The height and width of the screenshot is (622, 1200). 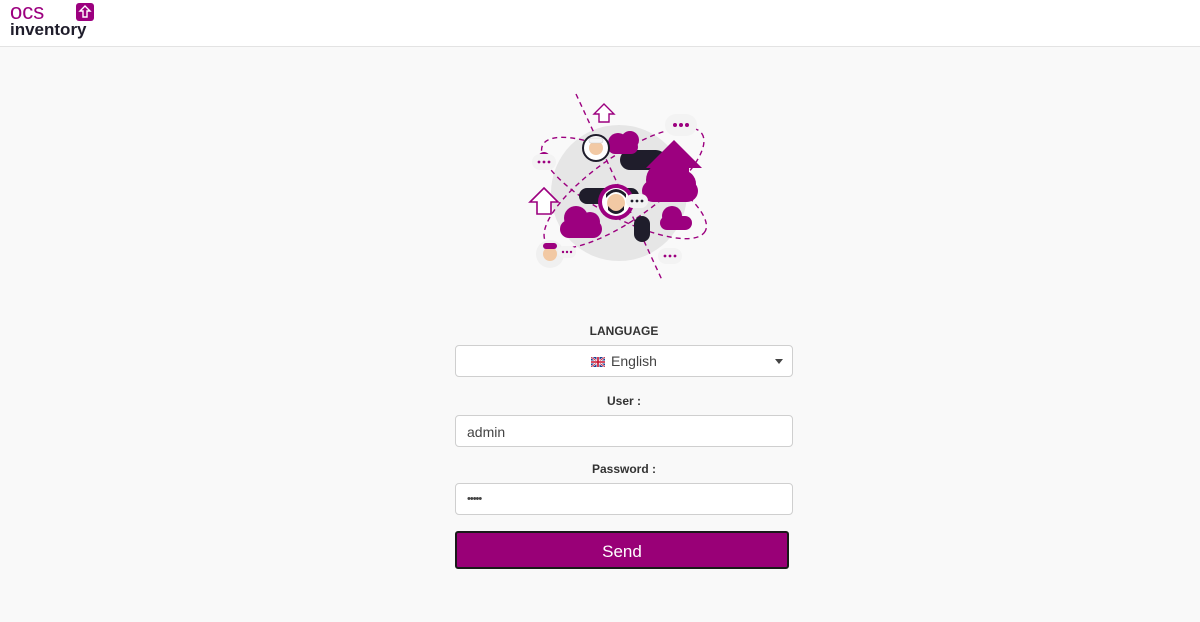 What do you see at coordinates (600, 23) in the screenshot?
I see `top-bar: ocs inventory` at bounding box center [600, 23].